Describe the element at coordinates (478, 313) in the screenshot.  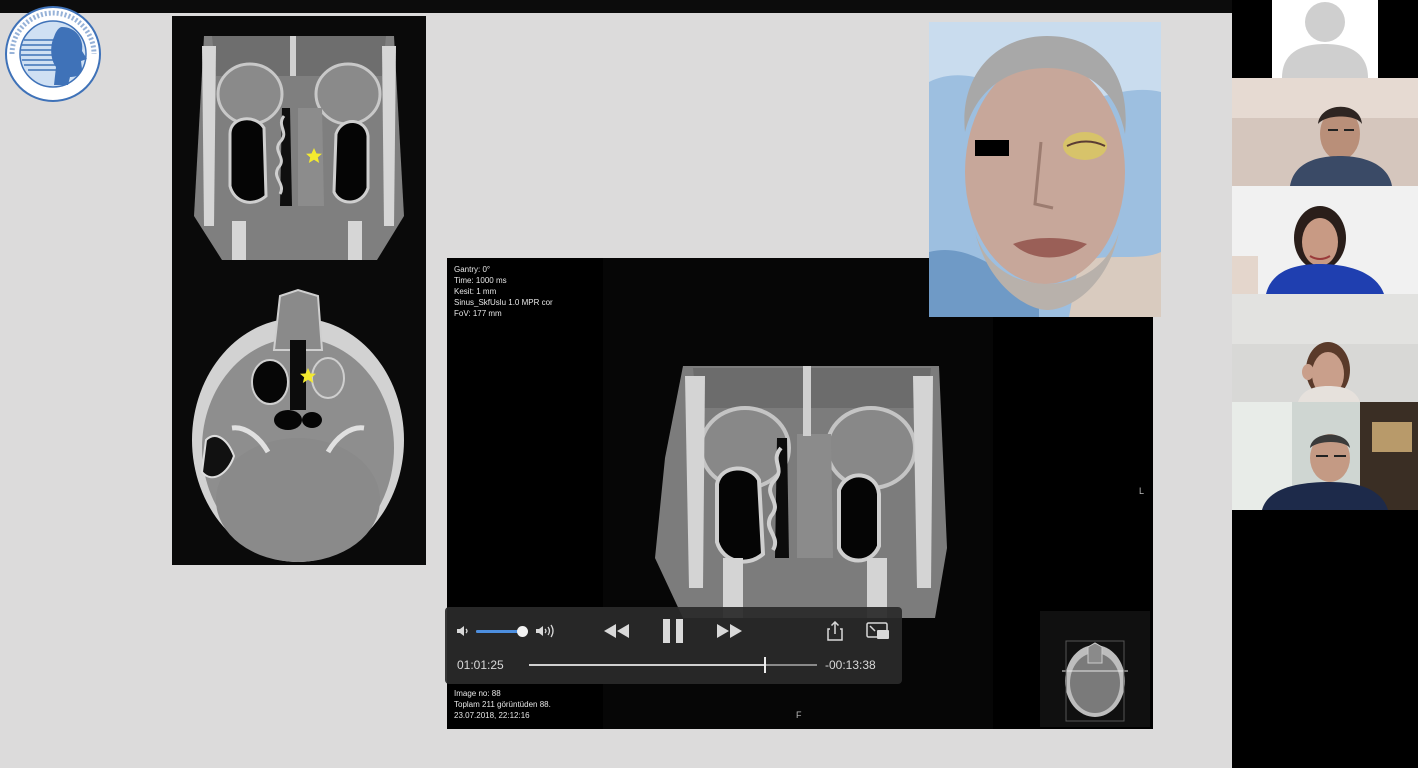
I see `meta-line: FoV: 177 mm` at that location.